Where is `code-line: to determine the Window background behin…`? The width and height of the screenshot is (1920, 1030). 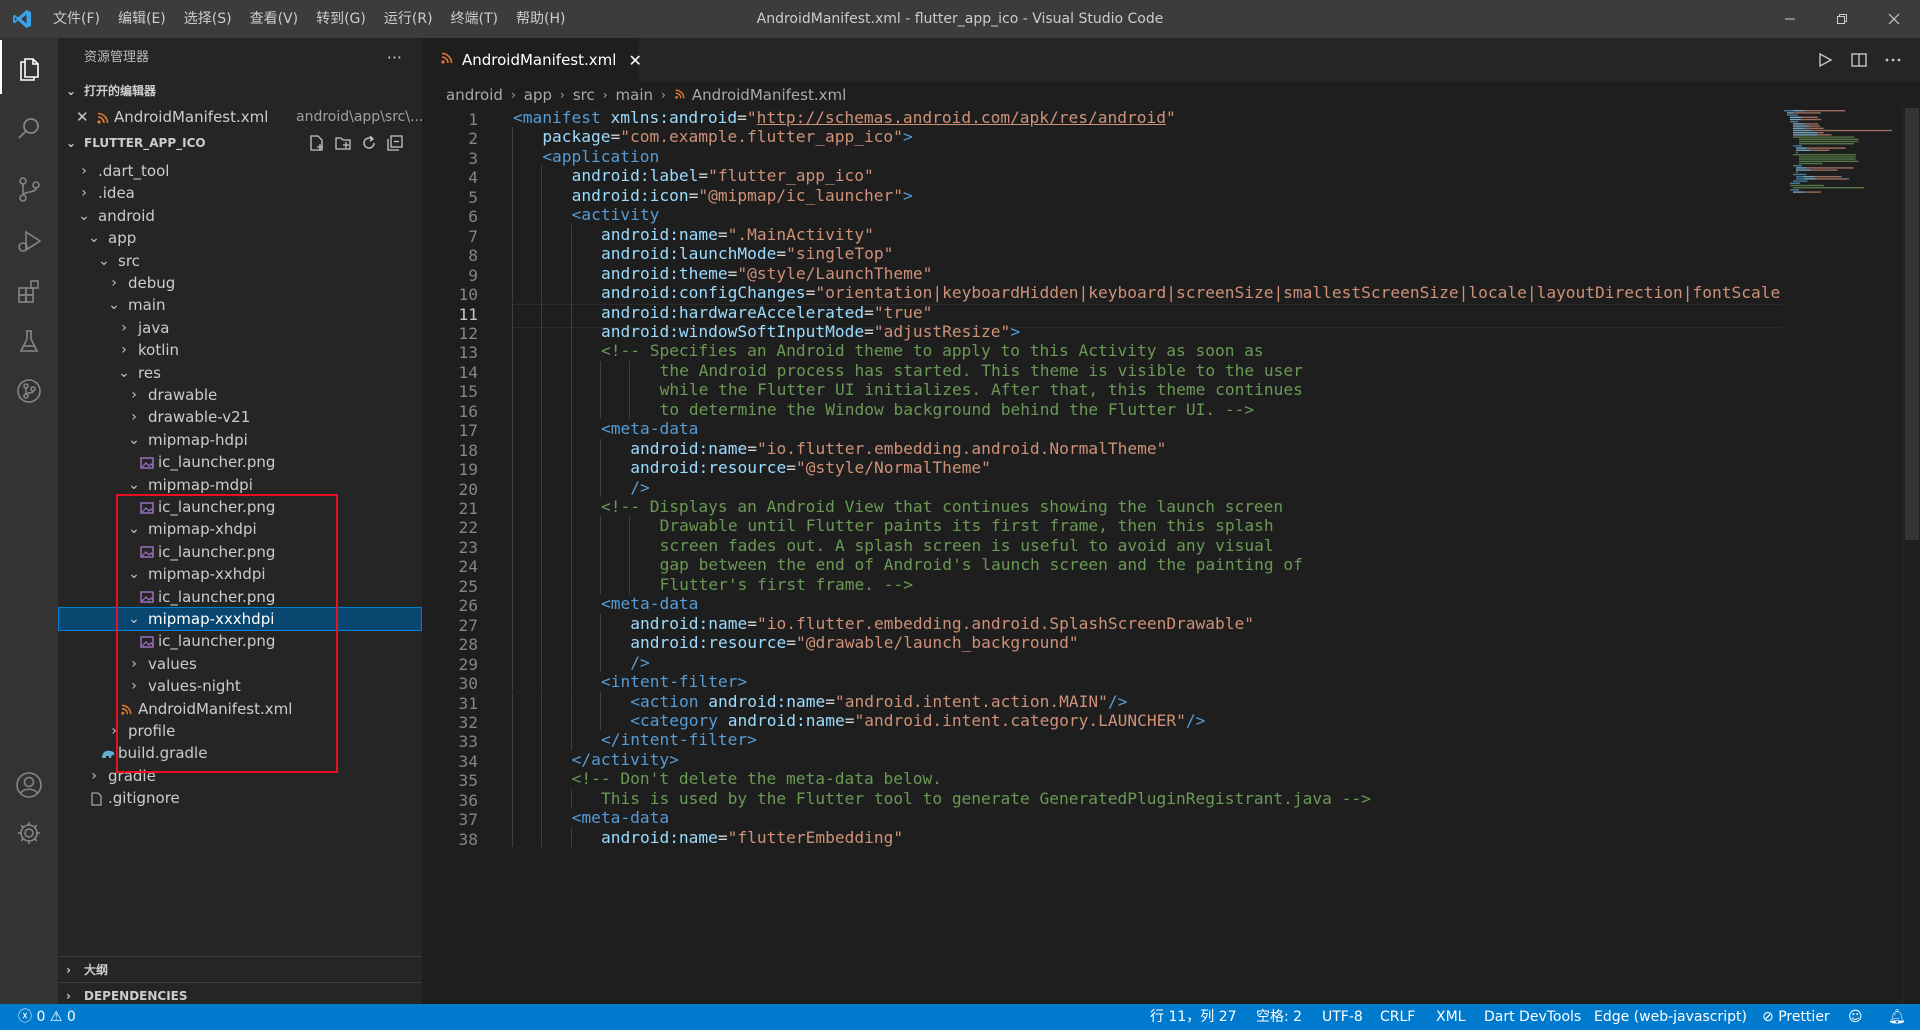 code-line: to determine the Window background behin… is located at coordinates (882, 409).